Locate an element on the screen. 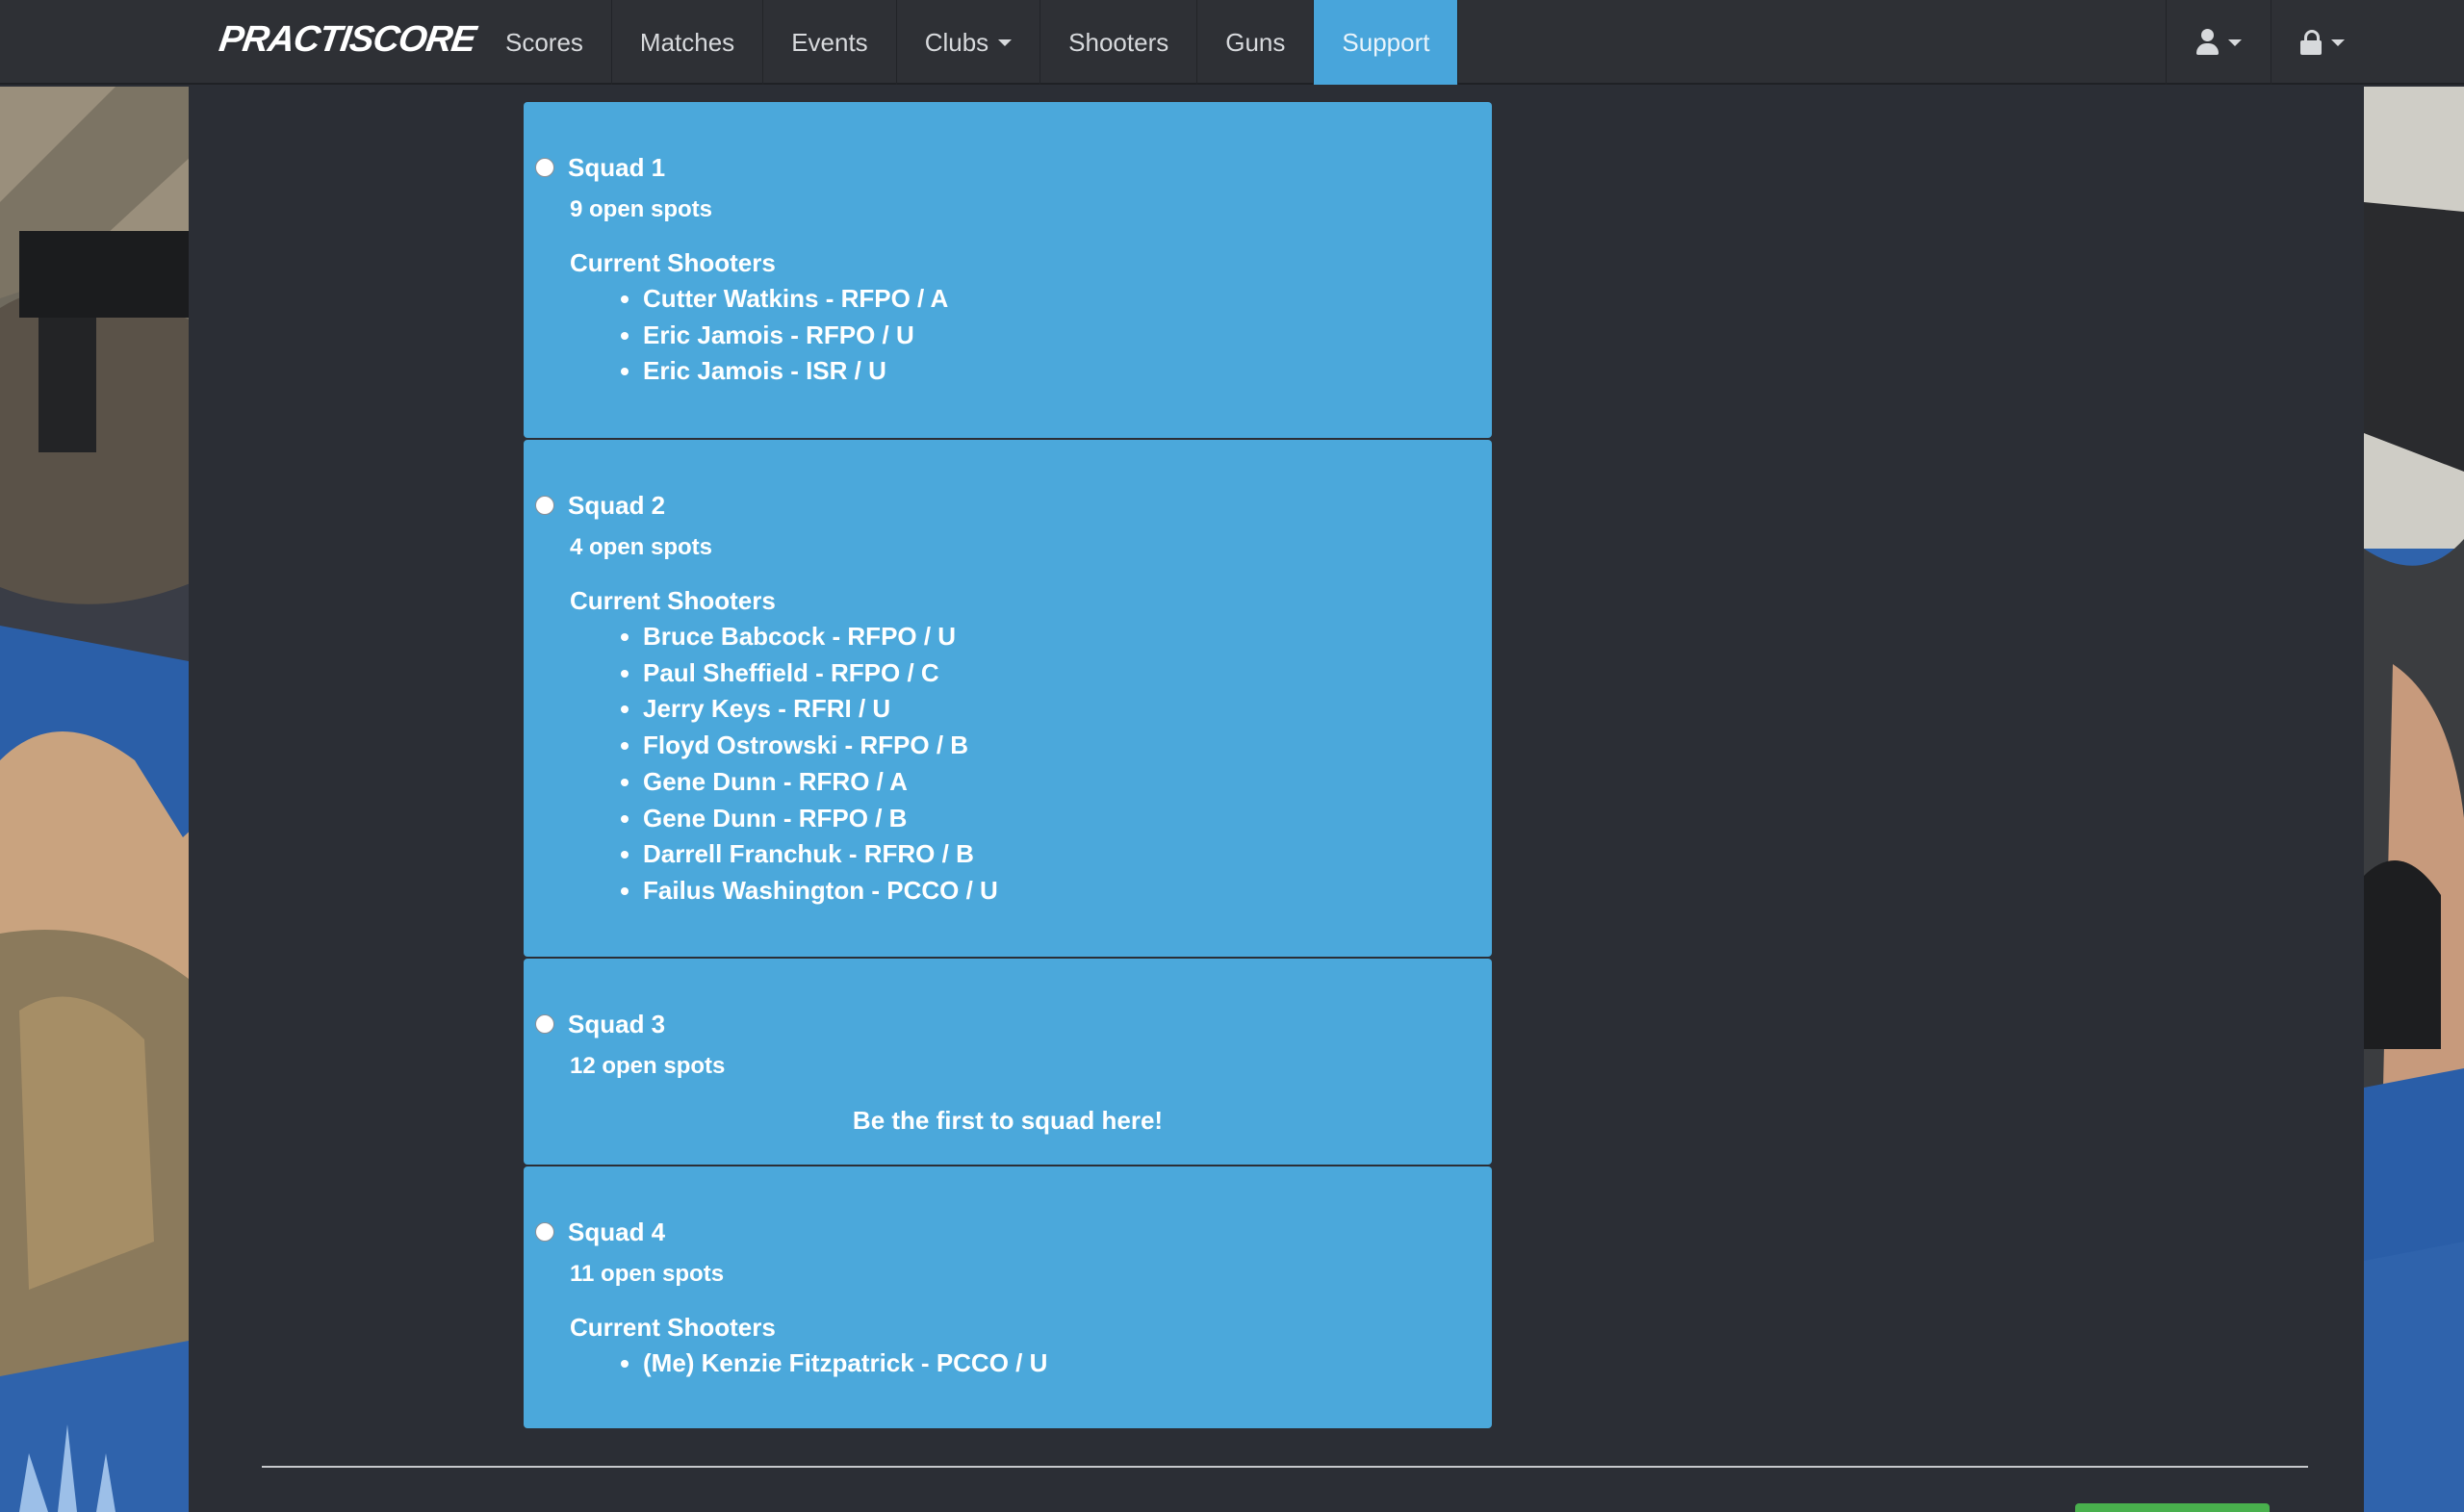 This screenshot has width=2464, height=1512. squad-header: Squad 2 is located at coordinates (600, 505).